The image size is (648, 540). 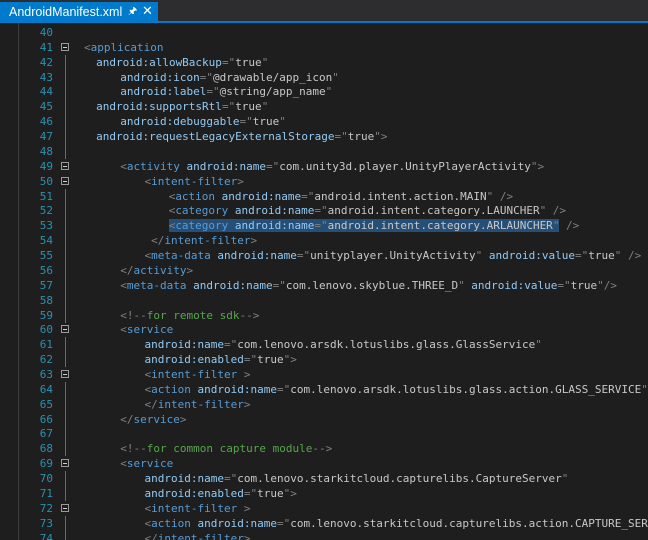 I want to click on code-line: 68 <!--for common capture module-->, so click(x=324, y=449).